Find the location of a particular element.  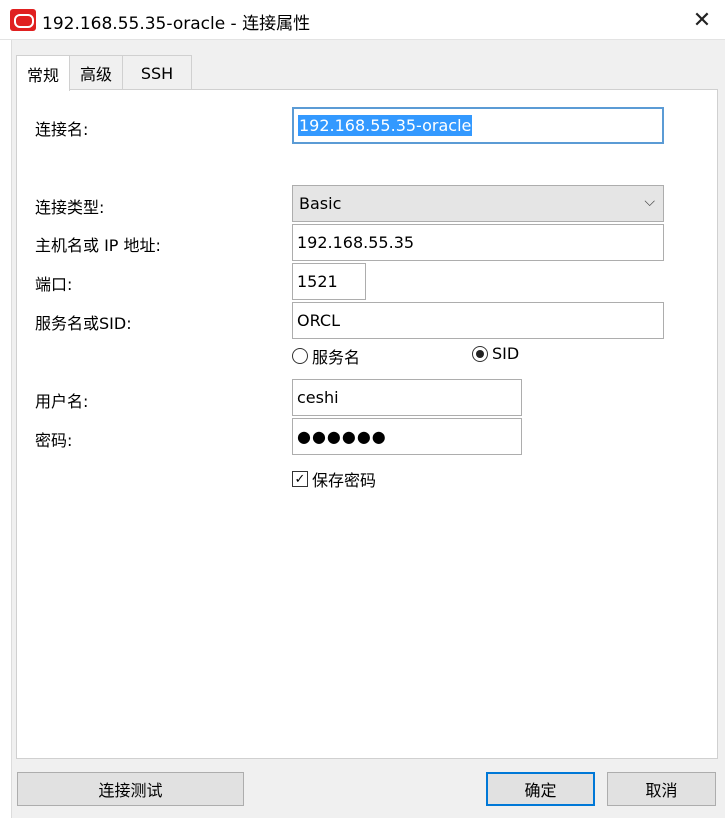

tab-general: 常规 is located at coordinates (43, 73).